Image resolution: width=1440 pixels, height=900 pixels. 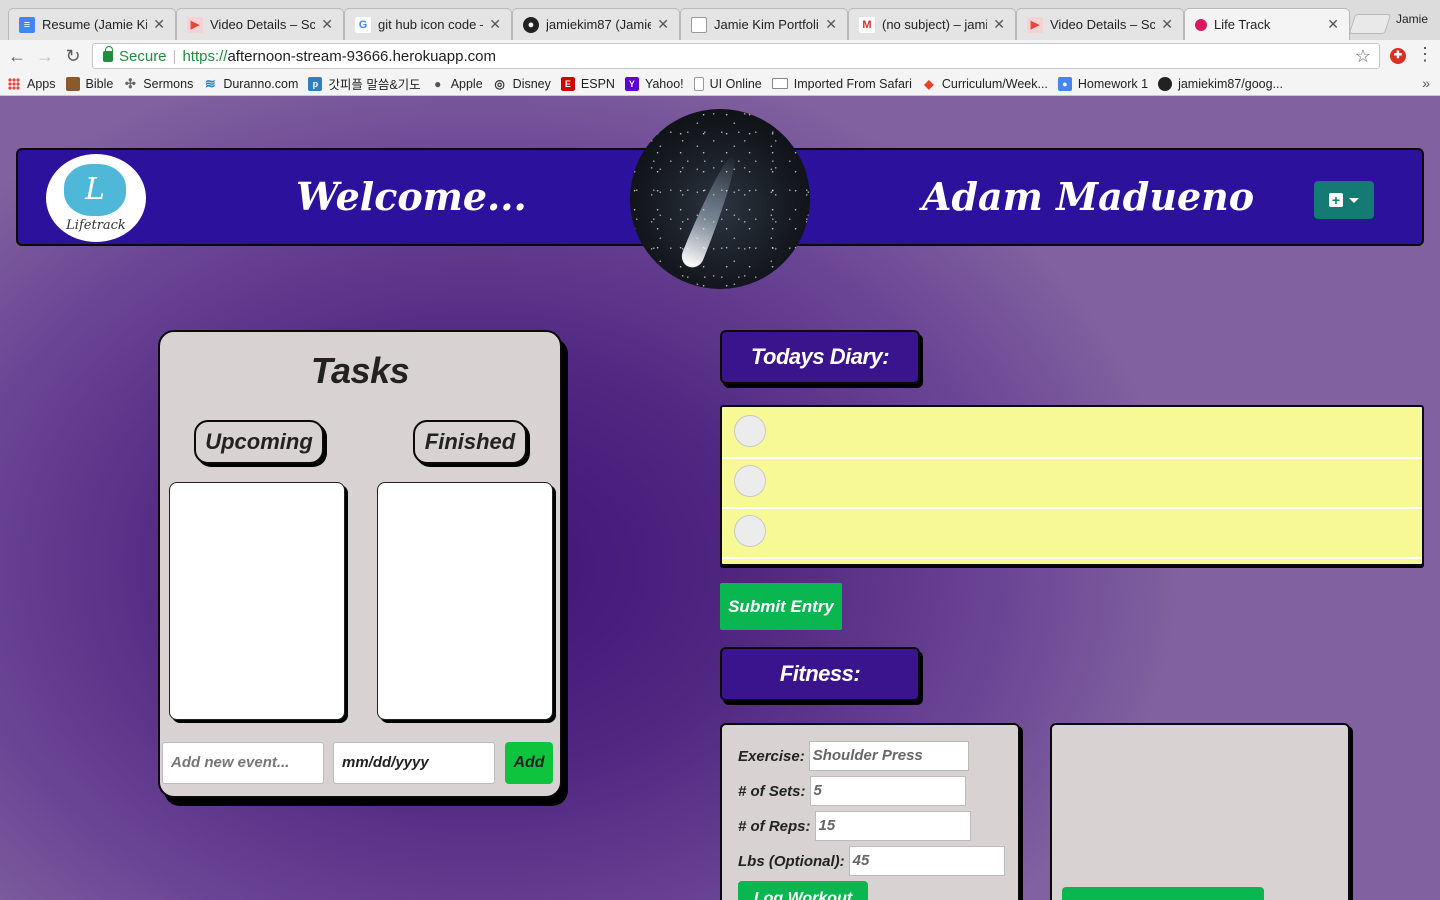 I want to click on exercise-input: Shoulder Press, so click(x=888, y=756).